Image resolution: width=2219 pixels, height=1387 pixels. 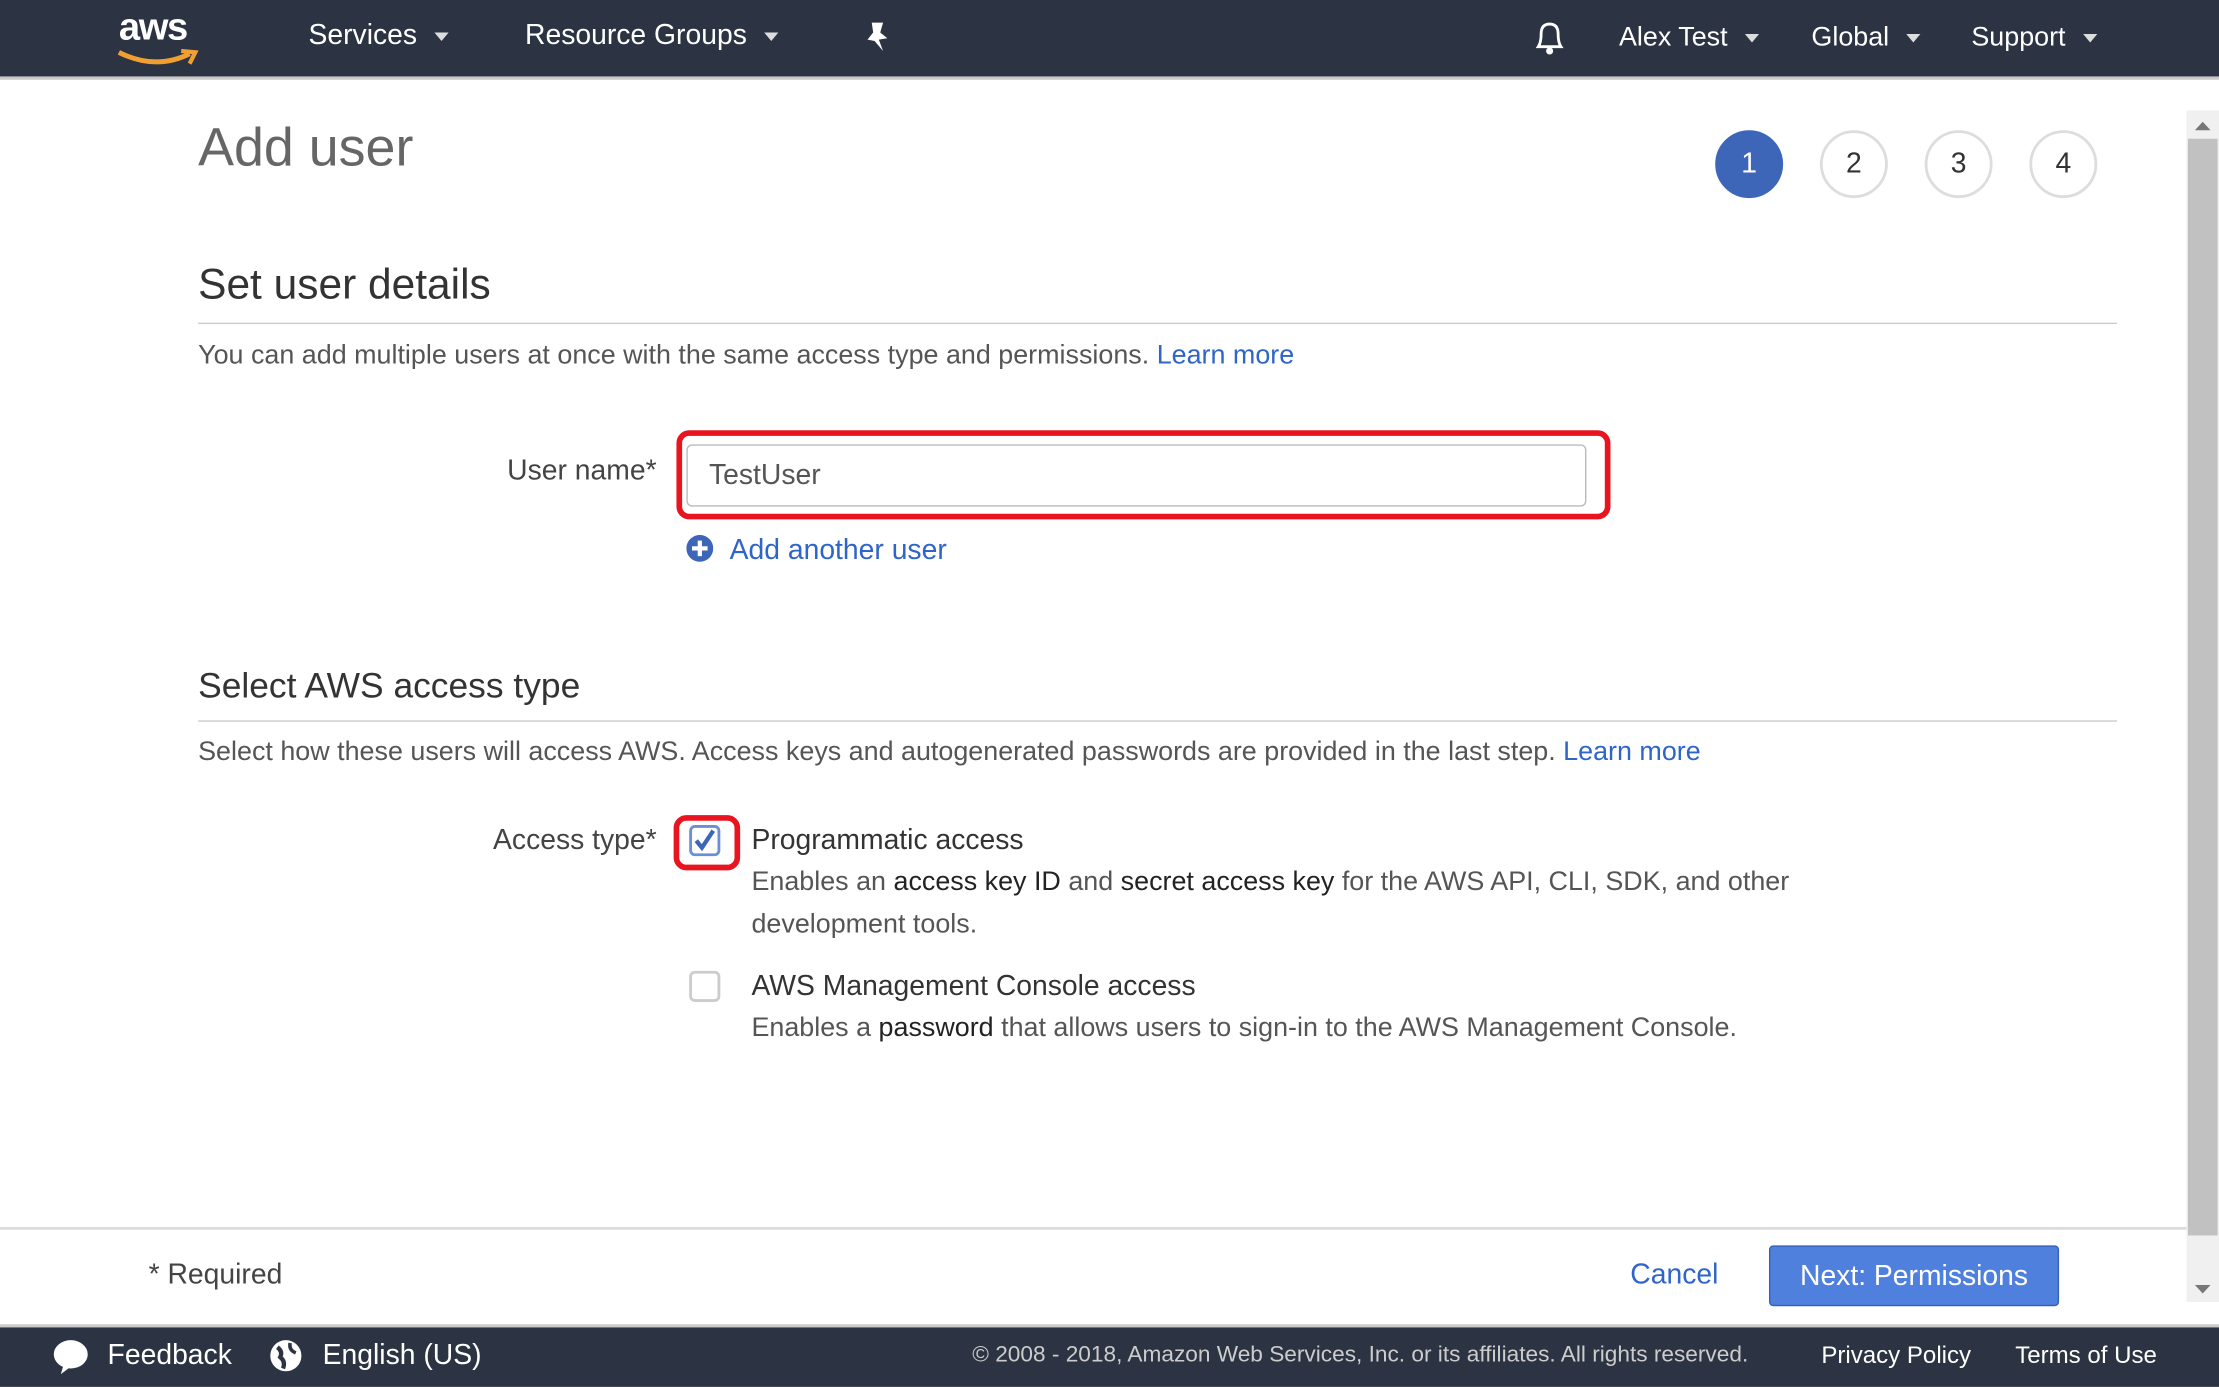 What do you see at coordinates (838, 550) in the screenshot?
I see `add-another-label: Add another user` at bounding box center [838, 550].